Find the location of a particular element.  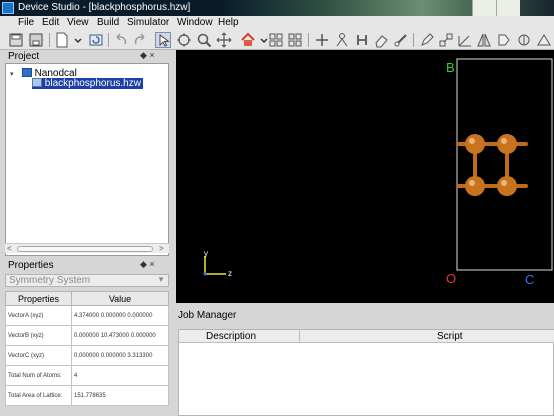

job-manager-list: Description Script is located at coordinates (366, 372).